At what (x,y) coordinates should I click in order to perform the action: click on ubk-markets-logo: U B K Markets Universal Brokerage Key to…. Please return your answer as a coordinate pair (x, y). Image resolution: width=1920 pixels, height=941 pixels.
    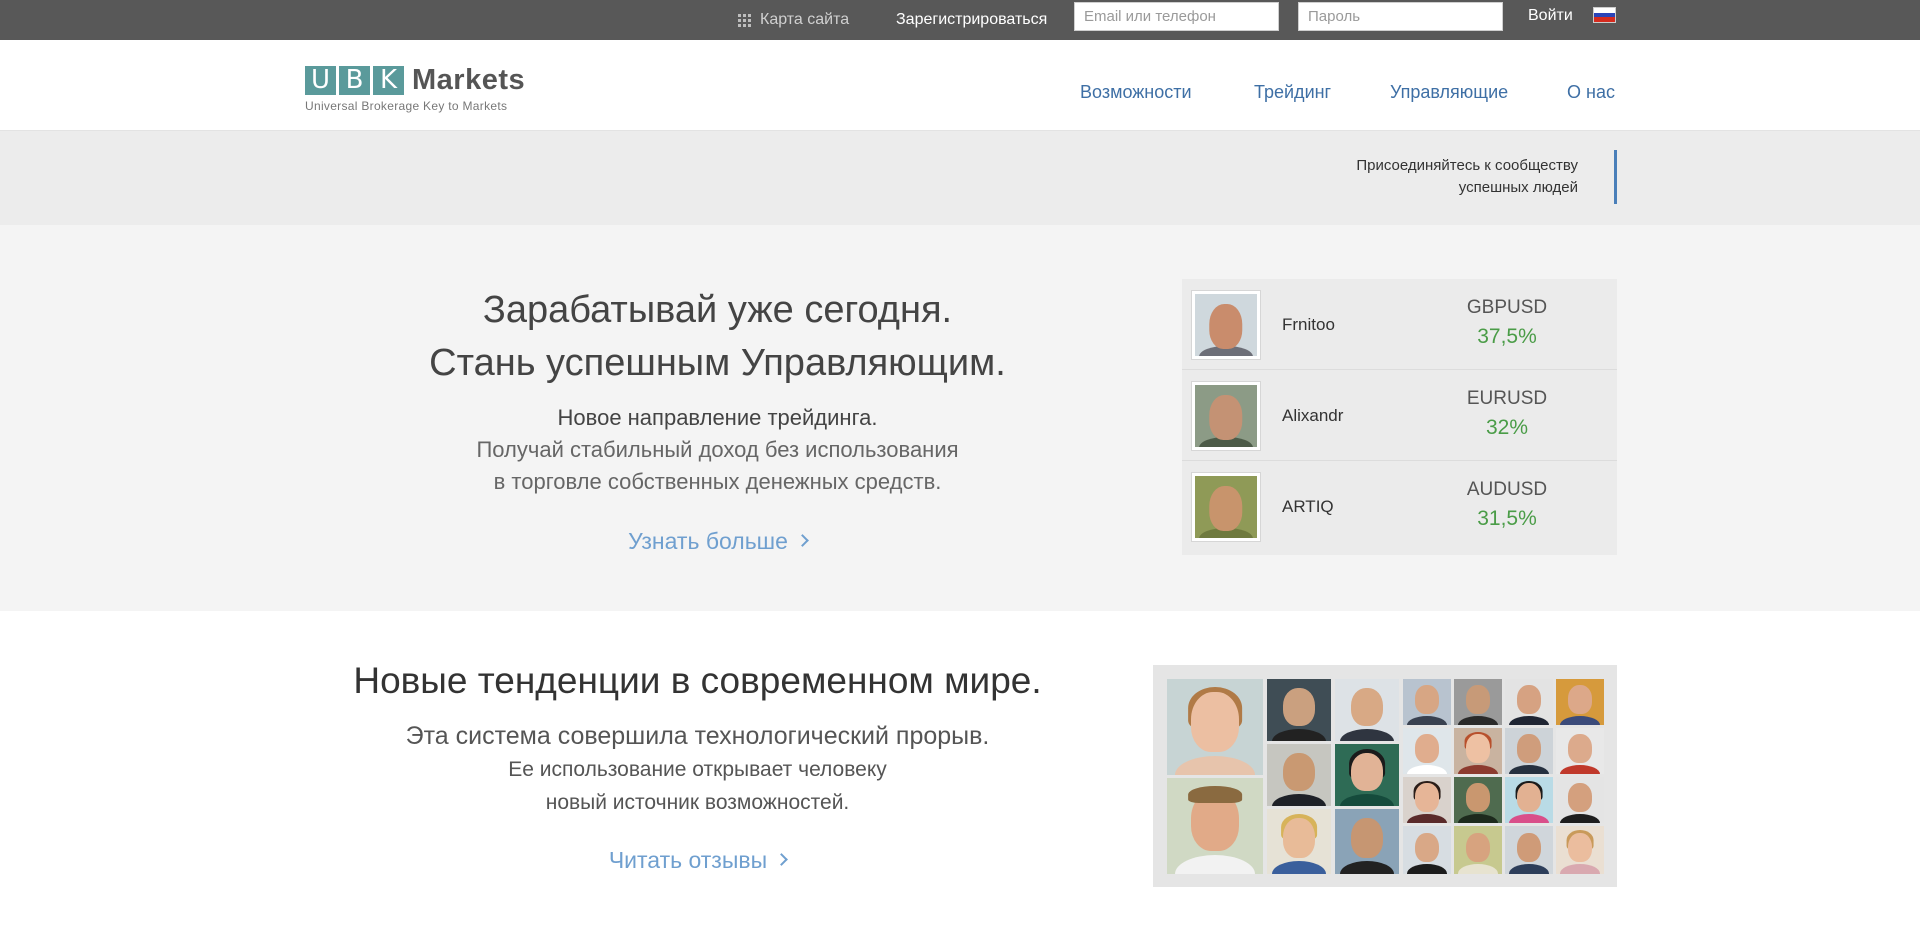
    Looking at the image, I should click on (415, 88).